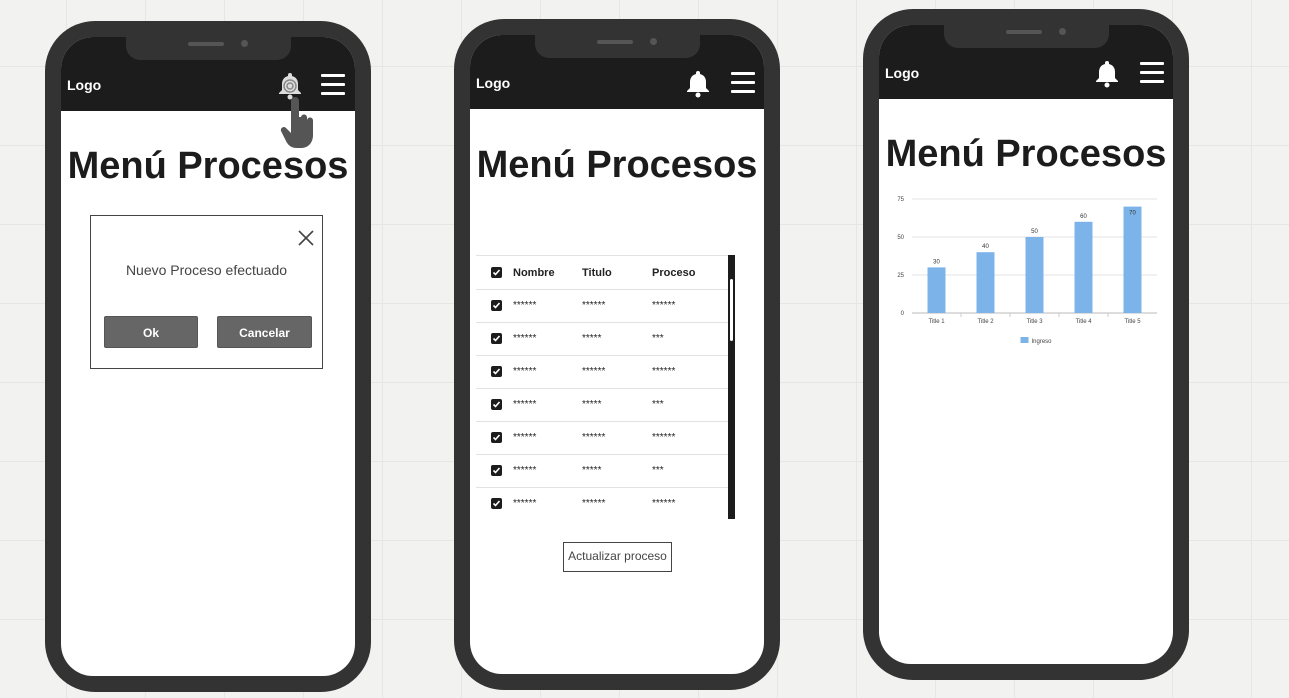  I want to click on y-tick-label: 75, so click(900, 200).